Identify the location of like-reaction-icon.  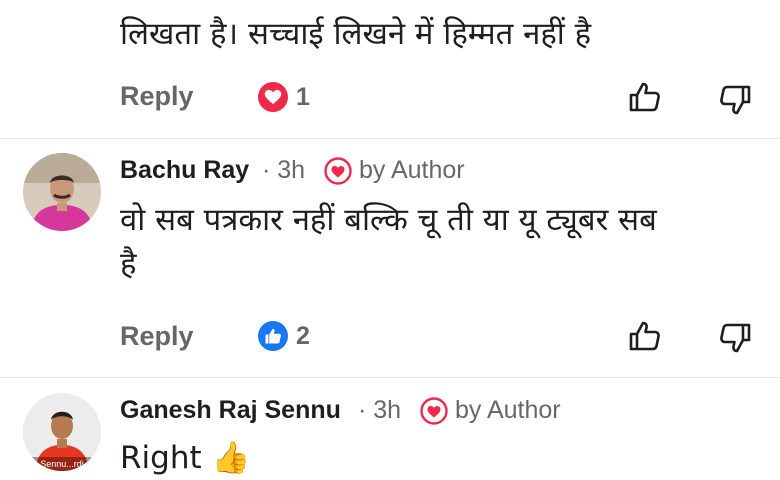
(273, 336).